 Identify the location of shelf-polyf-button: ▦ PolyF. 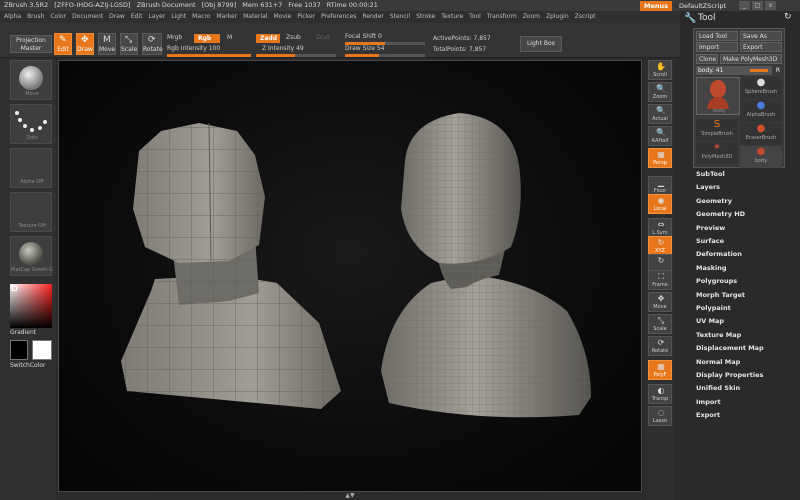
(660, 370).